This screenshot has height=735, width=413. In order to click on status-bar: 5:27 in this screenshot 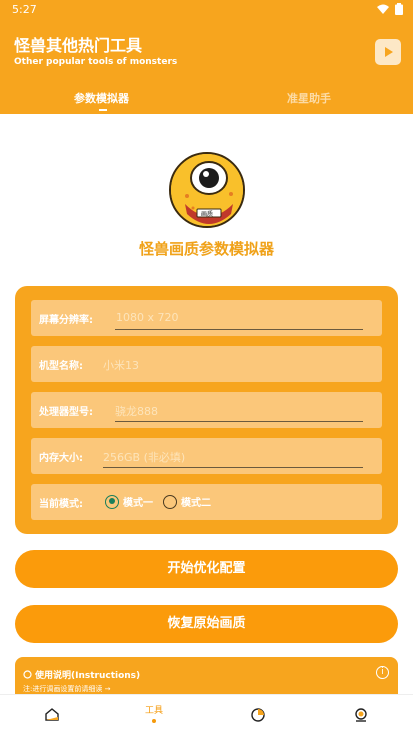, I will do `click(206, 10)`.